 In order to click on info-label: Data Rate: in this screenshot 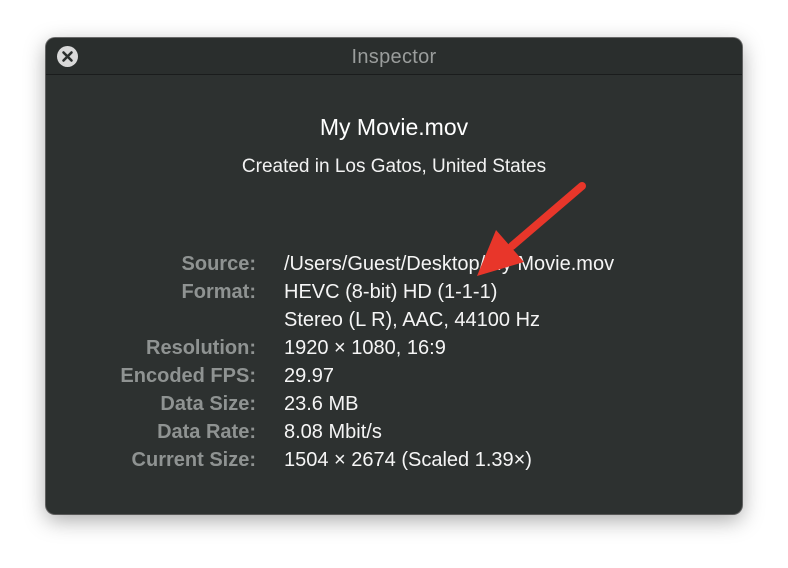, I will do `click(206, 432)`.